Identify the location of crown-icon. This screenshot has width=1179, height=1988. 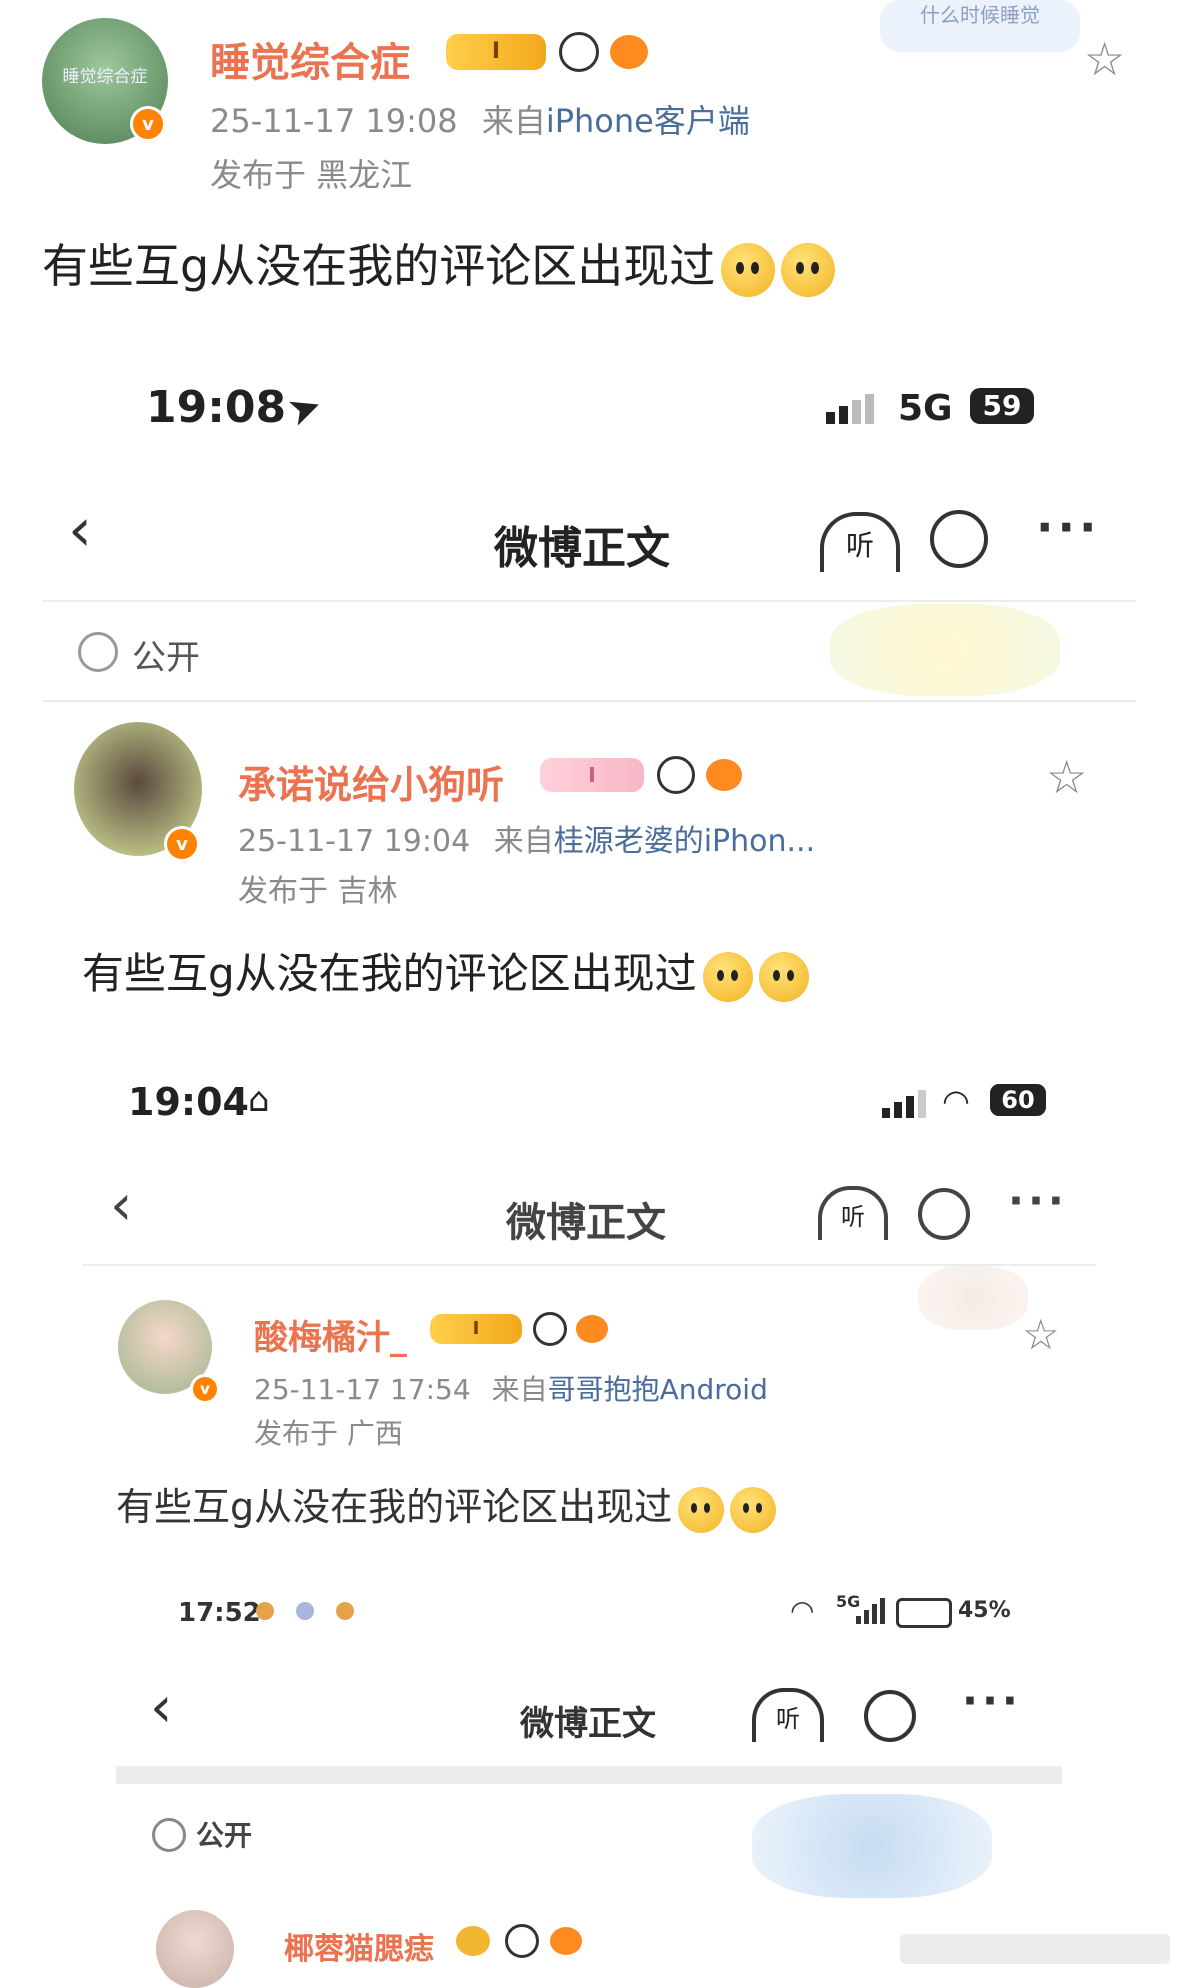
(473, 1941).